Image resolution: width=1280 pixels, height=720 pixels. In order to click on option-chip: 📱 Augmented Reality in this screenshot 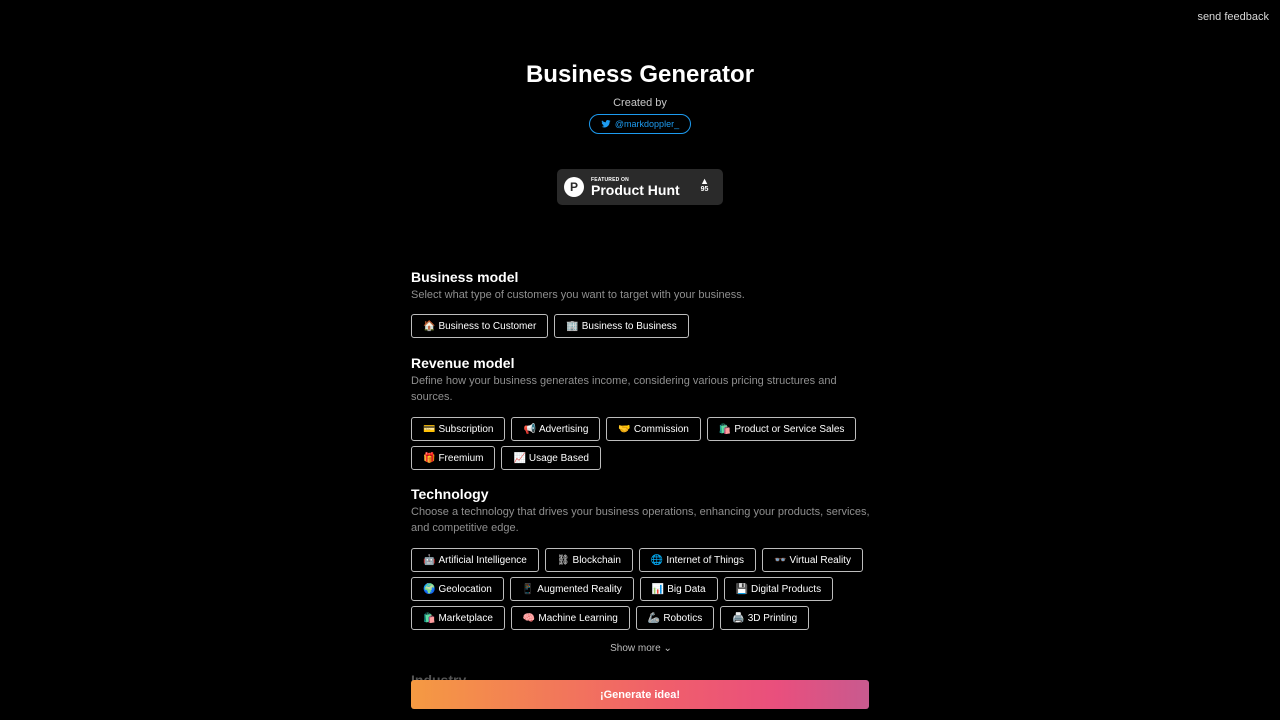, I will do `click(571, 589)`.